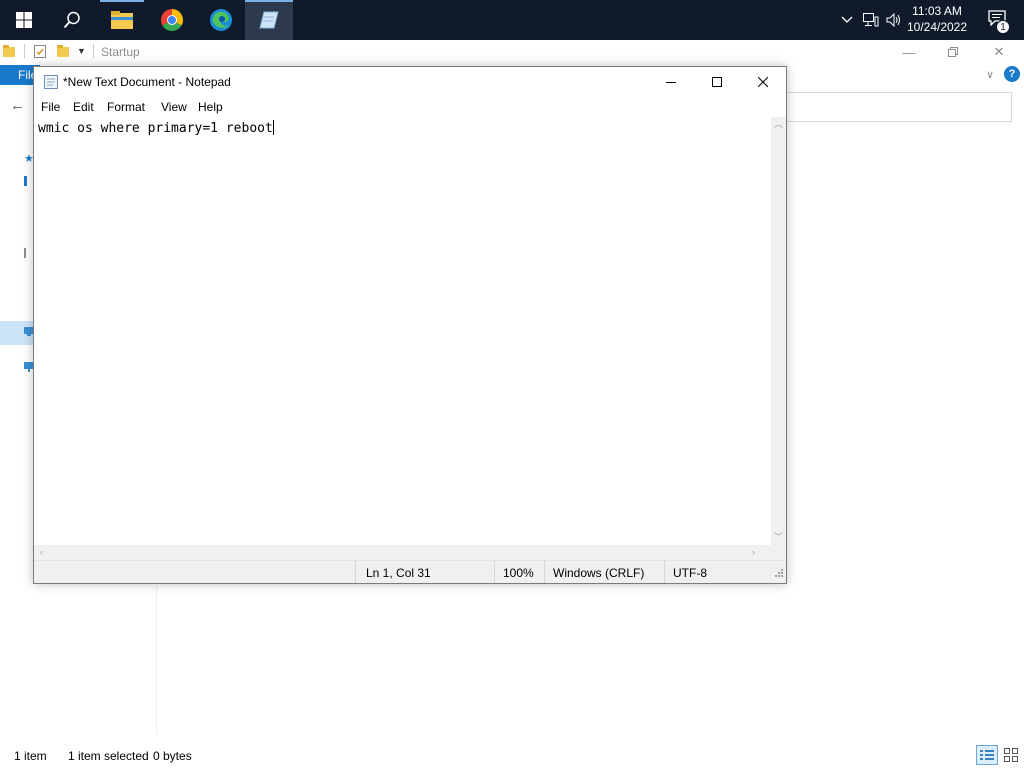  I want to click on edge-icon, so click(221, 20).